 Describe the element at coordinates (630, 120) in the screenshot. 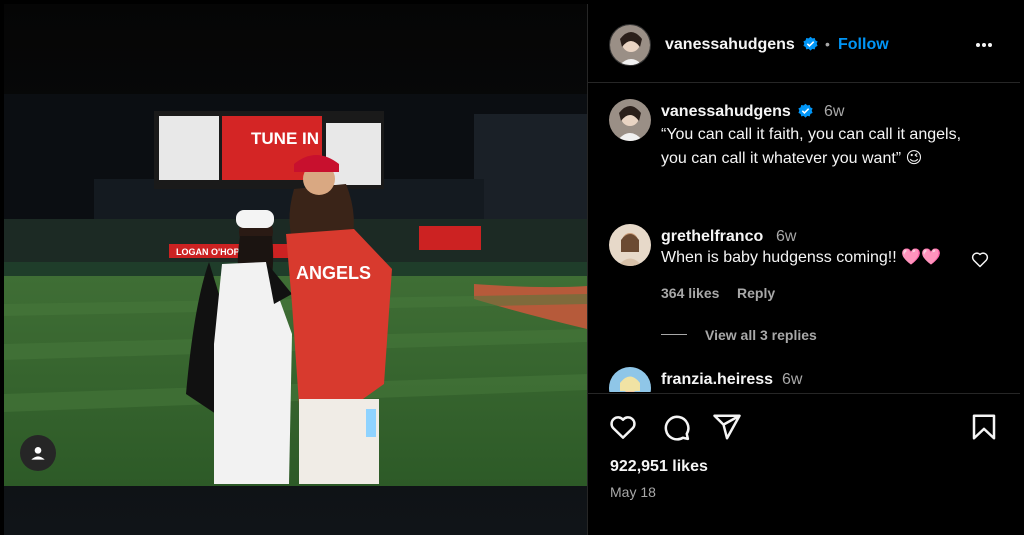

I see `caption-avatar` at that location.